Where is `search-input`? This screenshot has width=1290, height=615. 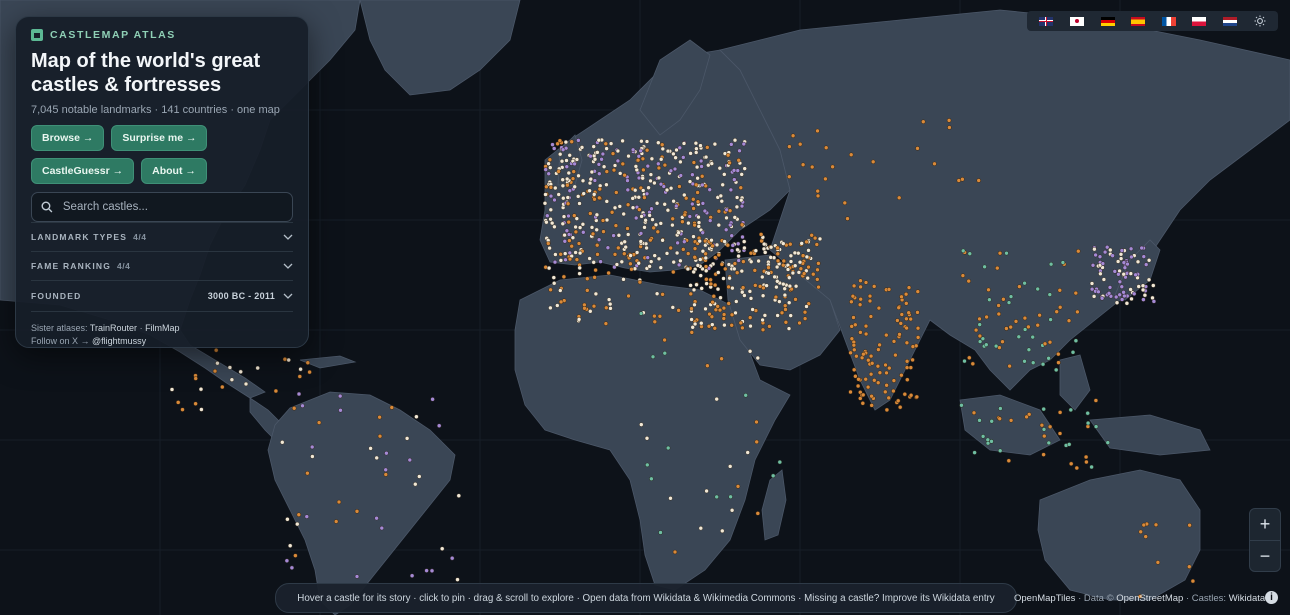
search-input is located at coordinates (171, 207).